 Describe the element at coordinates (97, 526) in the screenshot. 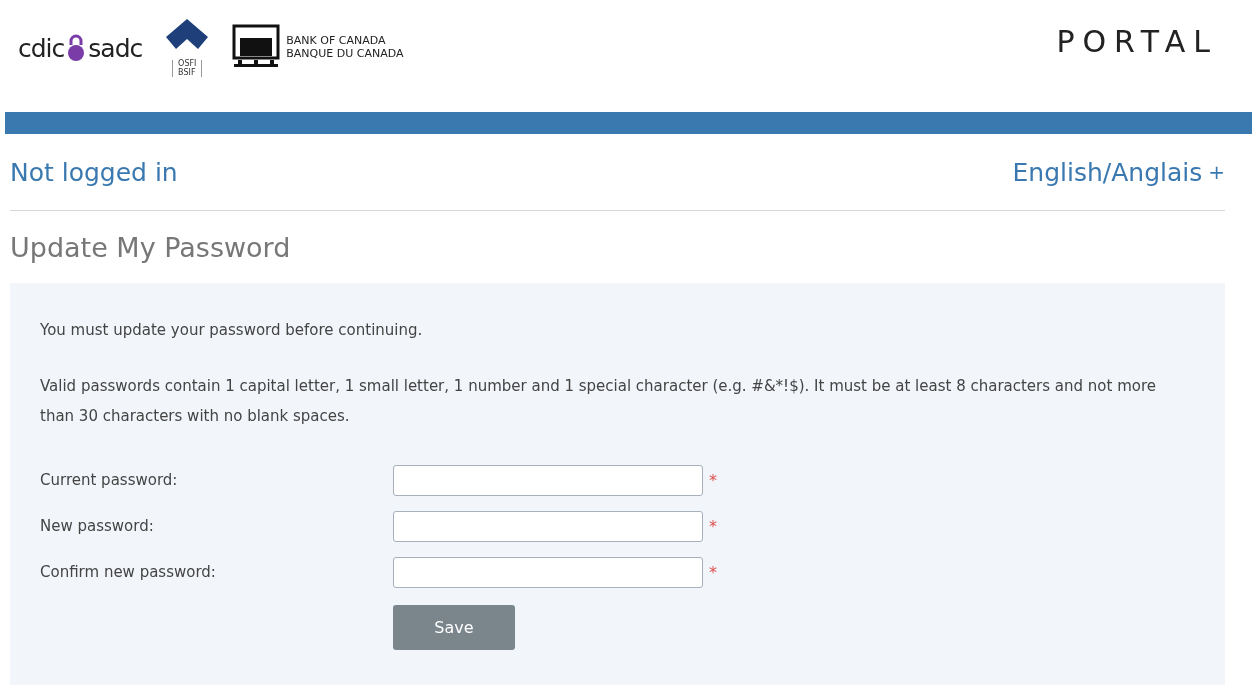

I see `field-label: New password:` at that location.